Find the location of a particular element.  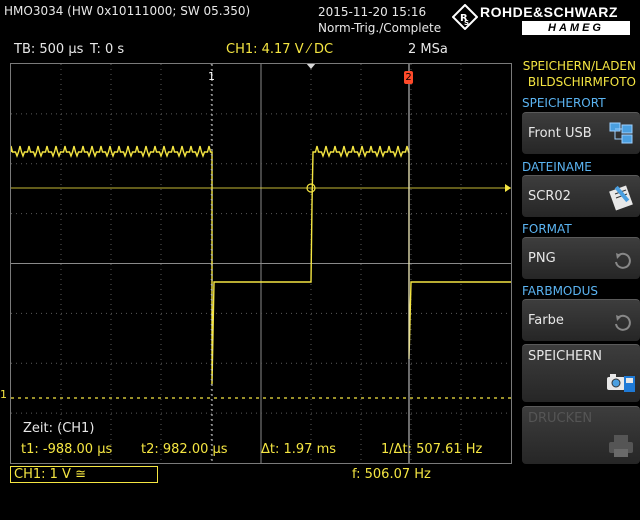

ch1-scale-badge: CH1: 1 V ≅ is located at coordinates (84, 474).